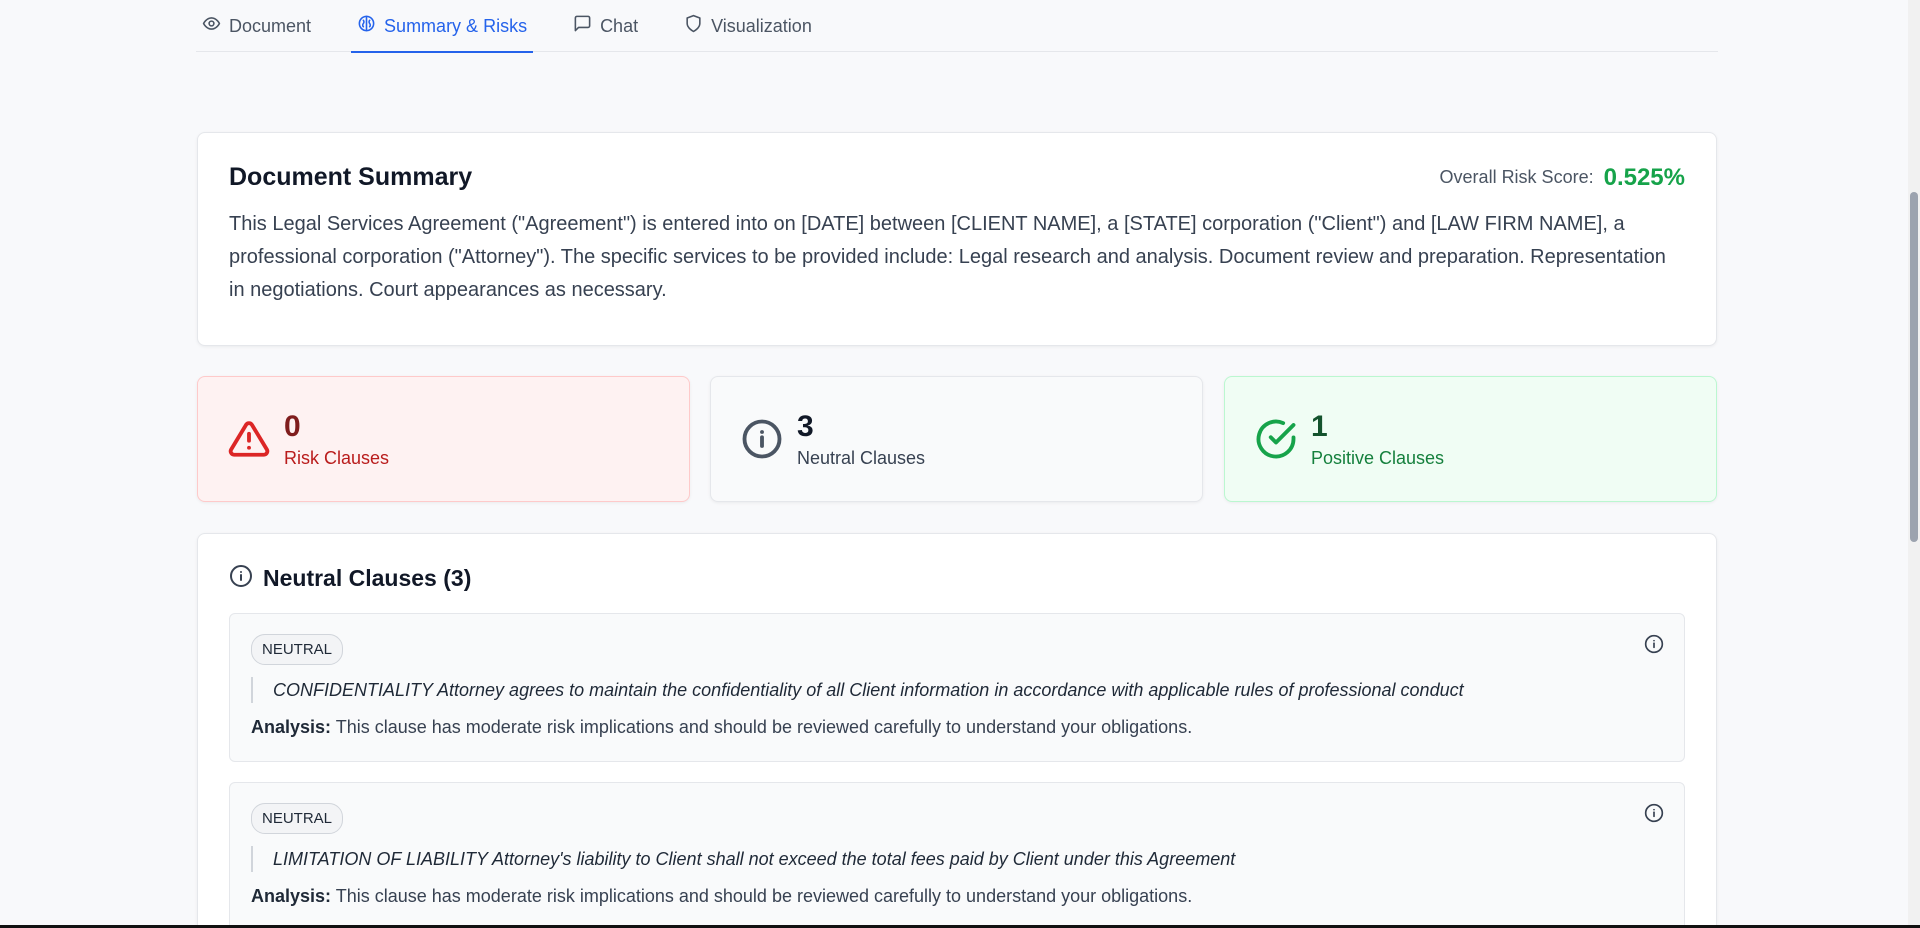 This screenshot has width=1920, height=928. Describe the element at coordinates (1644, 177) in the screenshot. I see `risk-score-value: 0.525%` at that location.